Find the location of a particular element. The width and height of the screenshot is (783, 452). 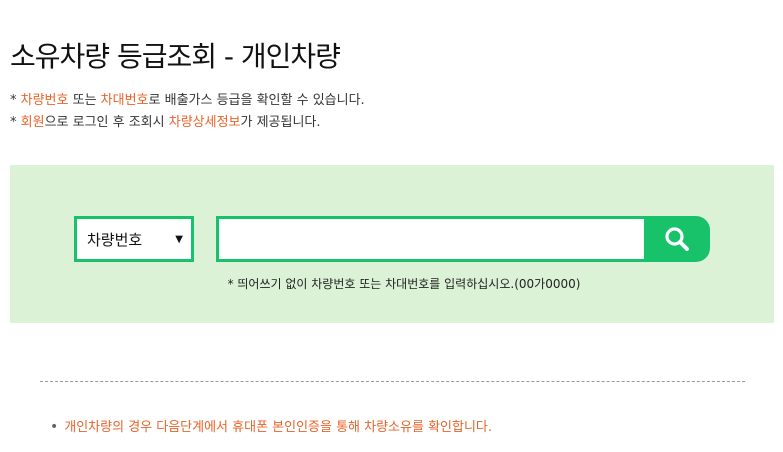

vehicle-number-input is located at coordinates (433, 239).